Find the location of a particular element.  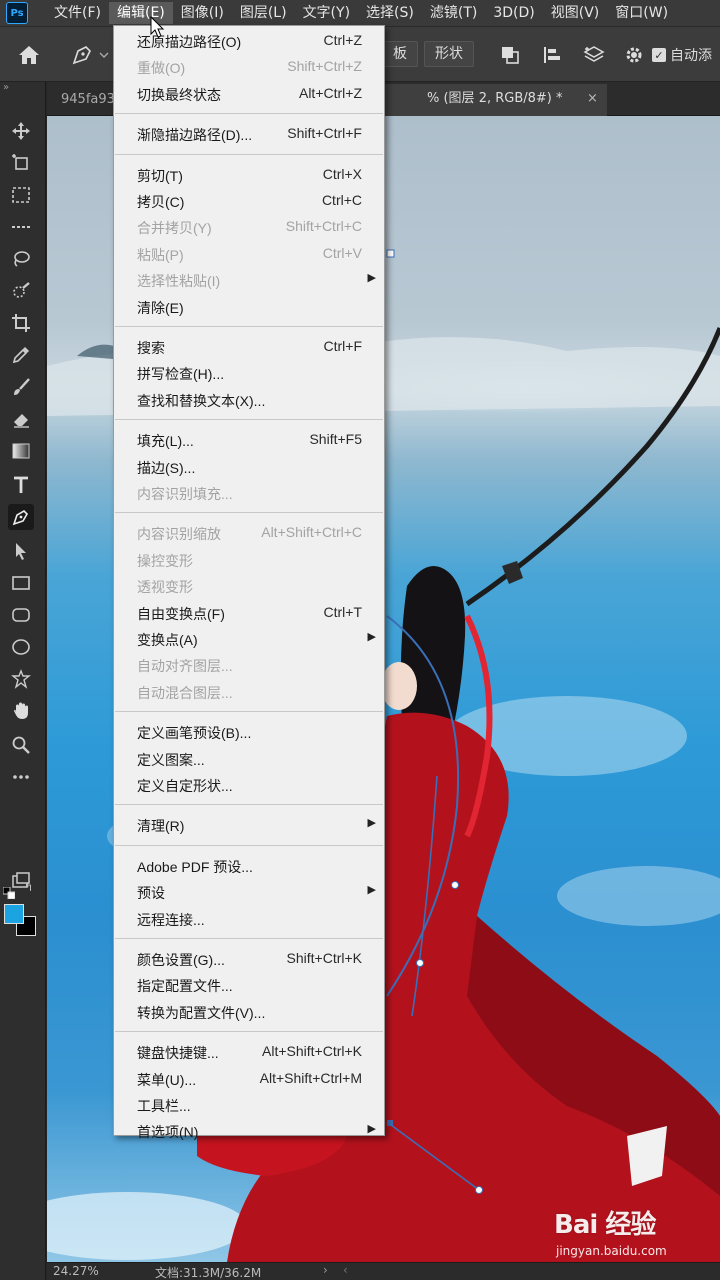

single-row-marquee-icon is located at coordinates (21, 227).